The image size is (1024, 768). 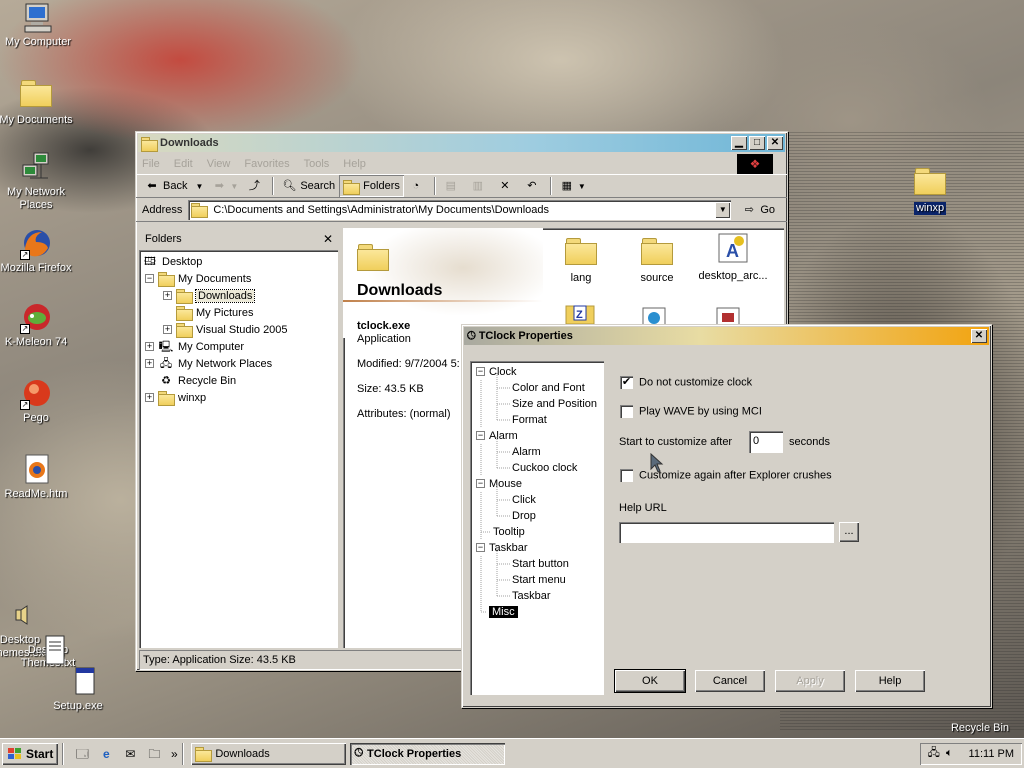 What do you see at coordinates (198, 278) in the screenshot?
I see `tree-item-my-documents: − My Documents` at bounding box center [198, 278].